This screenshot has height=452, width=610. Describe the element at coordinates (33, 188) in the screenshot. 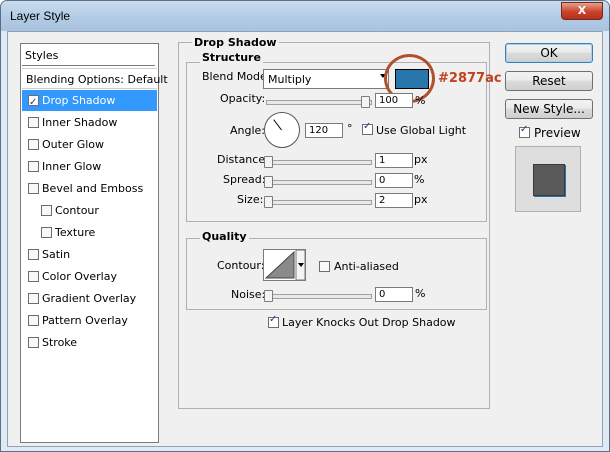

I see `bevel-and-emboss-checkbox` at that location.